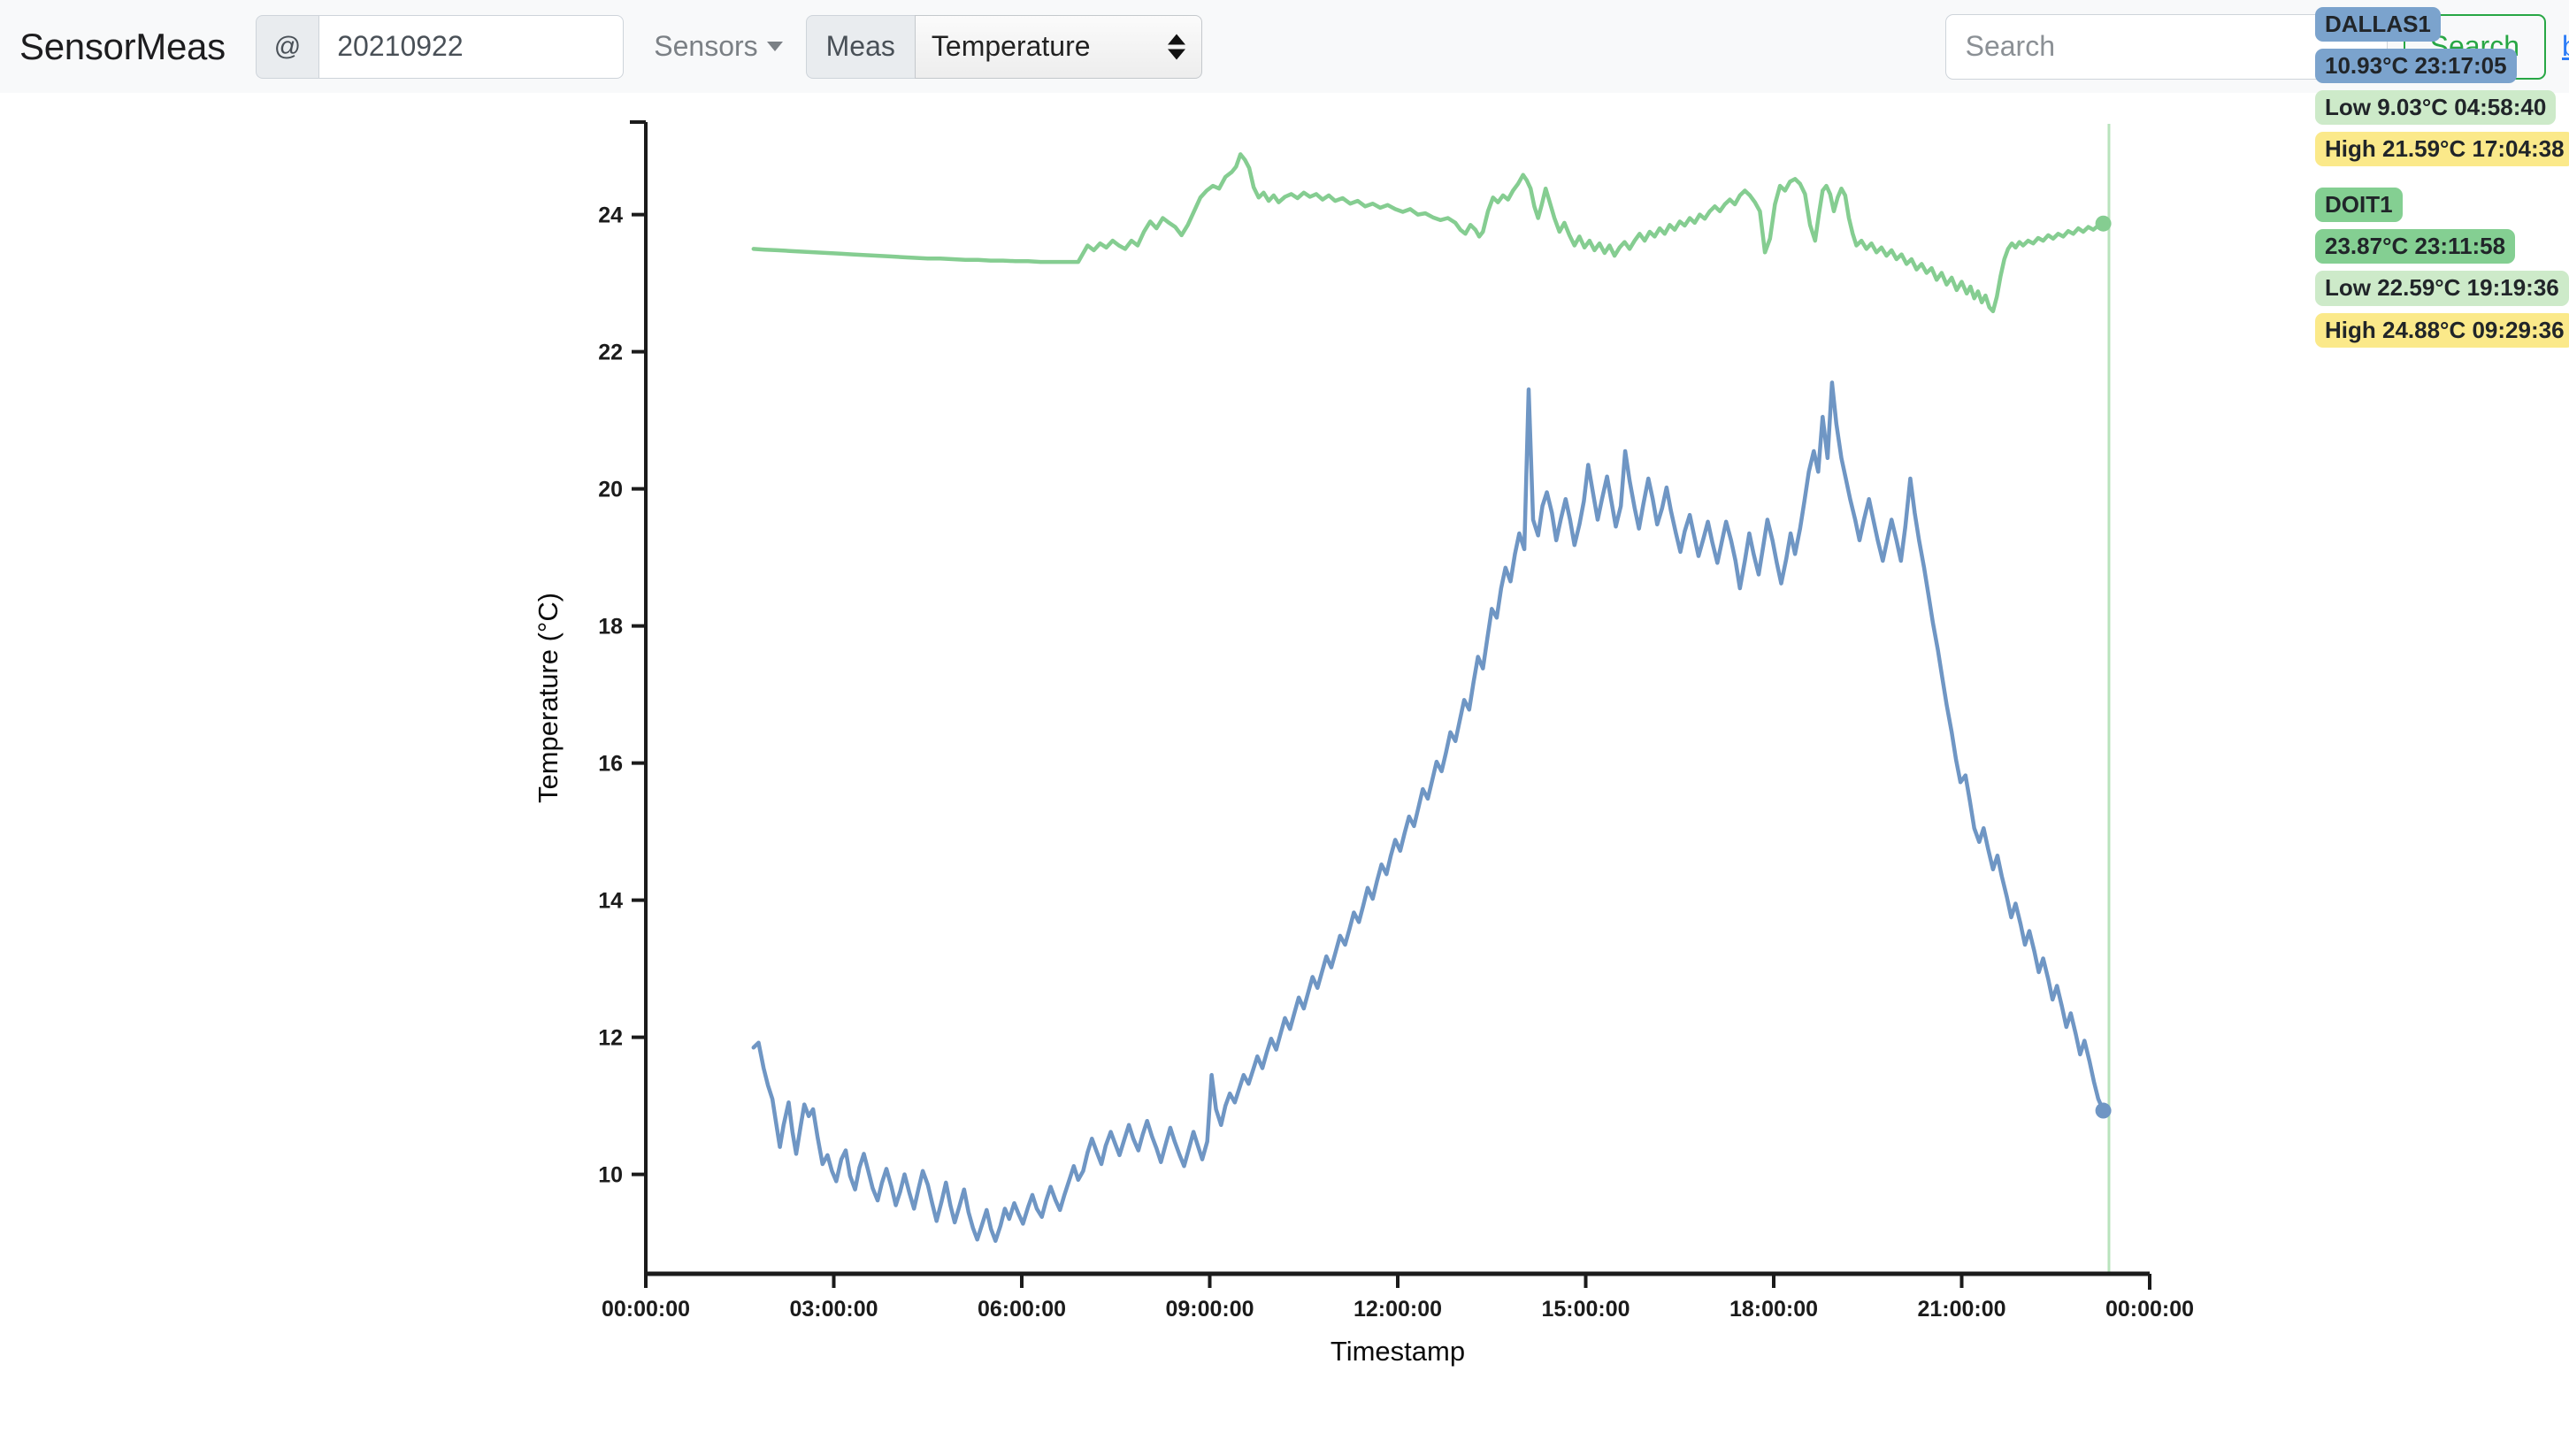 The height and width of the screenshot is (1456, 2569). I want to click on app-brand: SensorMeas, so click(122, 47).